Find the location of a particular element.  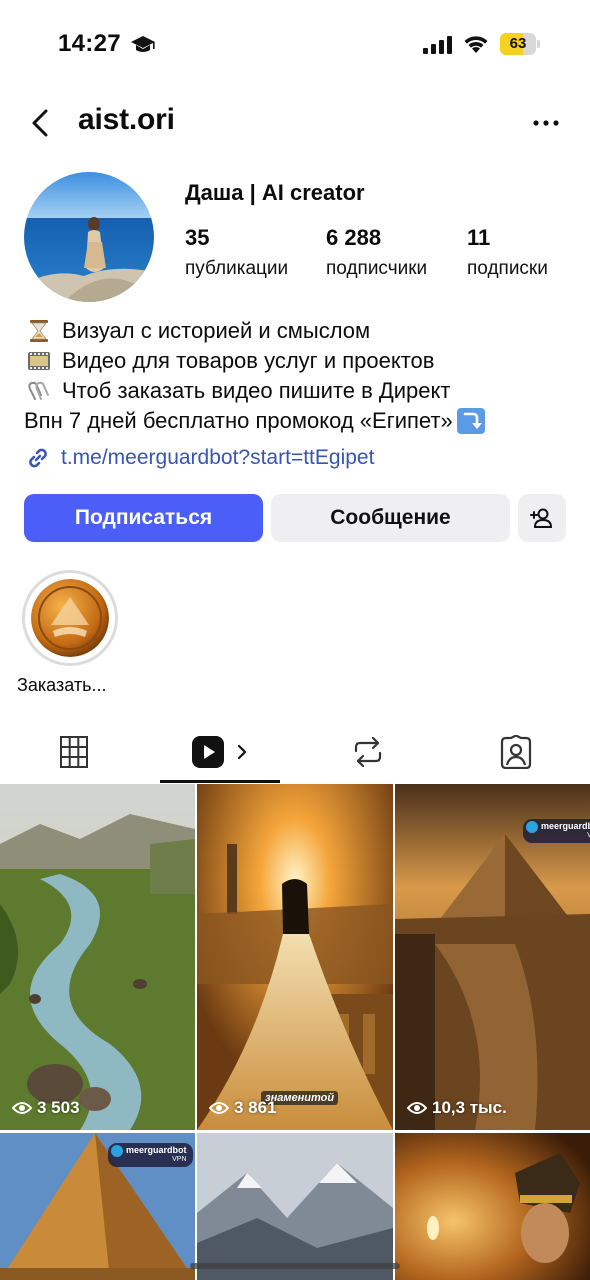

tagged-icon is located at coordinates (516, 752).